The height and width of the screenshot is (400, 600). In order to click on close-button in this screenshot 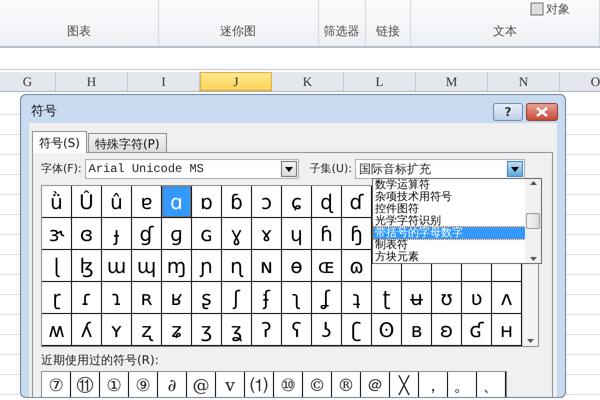, I will do `click(542, 112)`.